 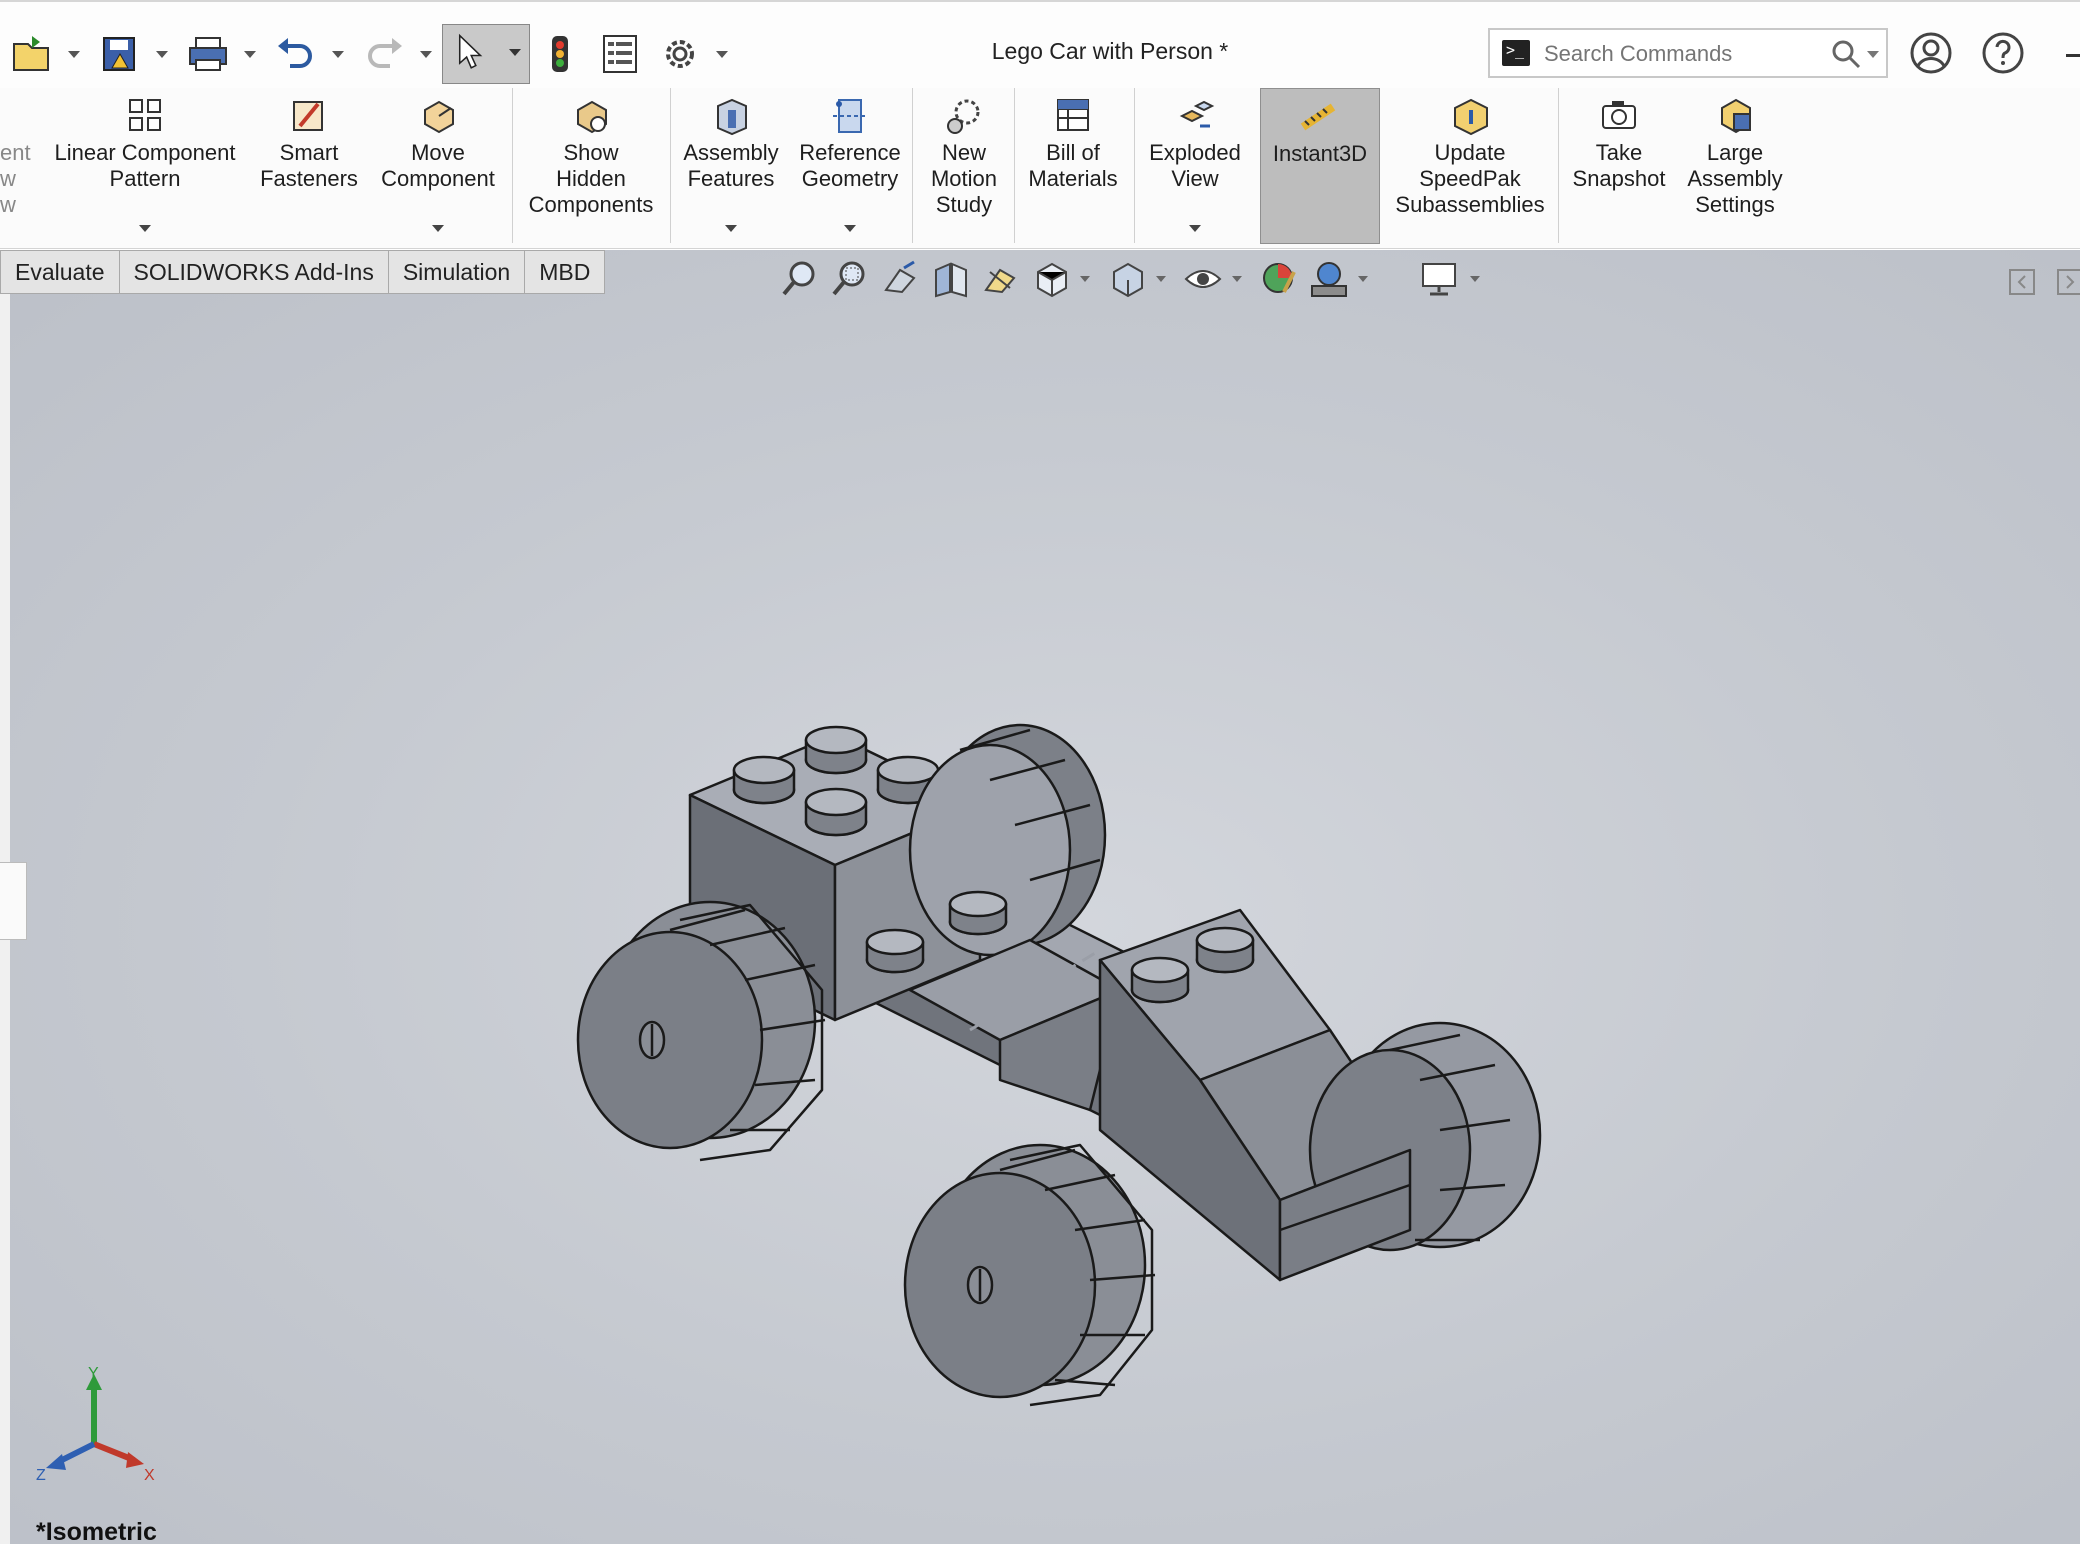 I want to click on help-icon, so click(x=2003, y=53).